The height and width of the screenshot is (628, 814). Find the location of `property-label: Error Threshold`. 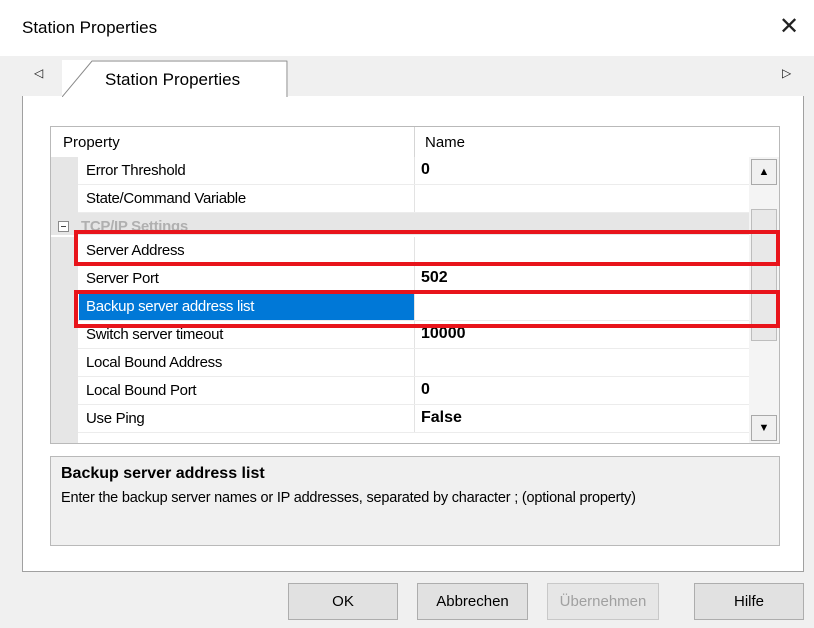

property-label: Error Threshold is located at coordinates (136, 170).